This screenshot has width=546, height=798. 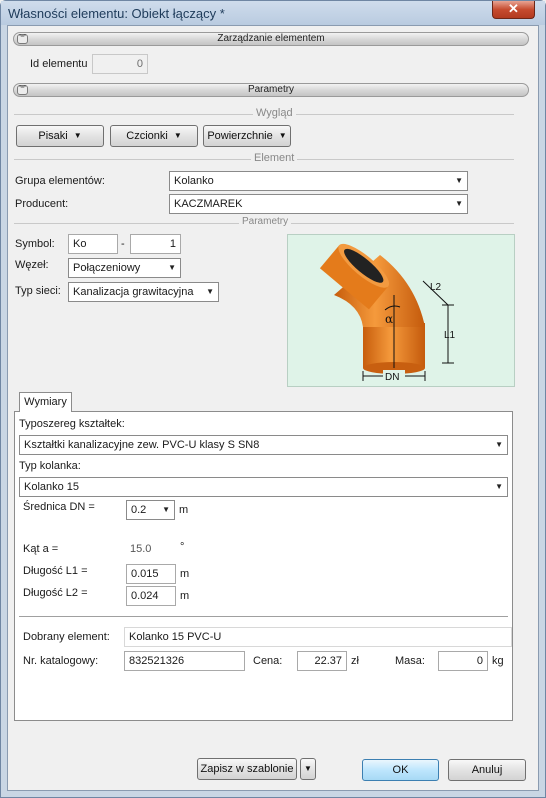 I want to click on parameters-title: Parametry, so click(x=265, y=221).